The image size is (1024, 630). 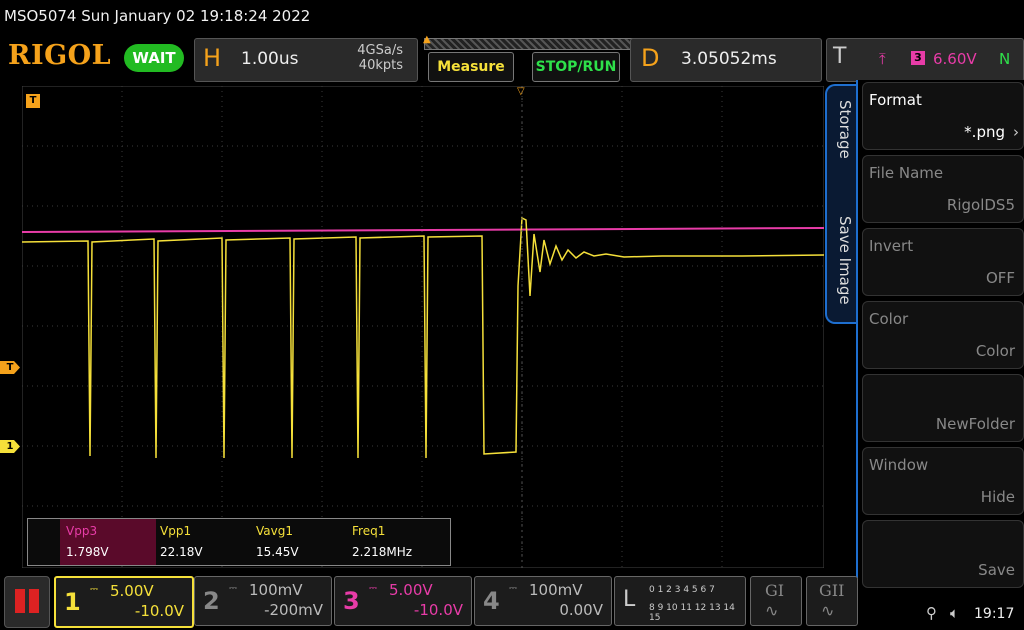 I want to click on side-tabs: Storage Save Image, so click(x=842, y=204).